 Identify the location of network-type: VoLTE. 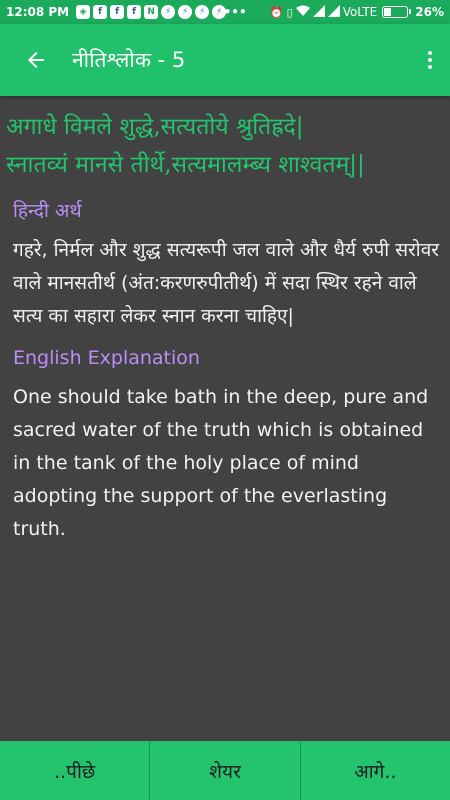
(360, 12).